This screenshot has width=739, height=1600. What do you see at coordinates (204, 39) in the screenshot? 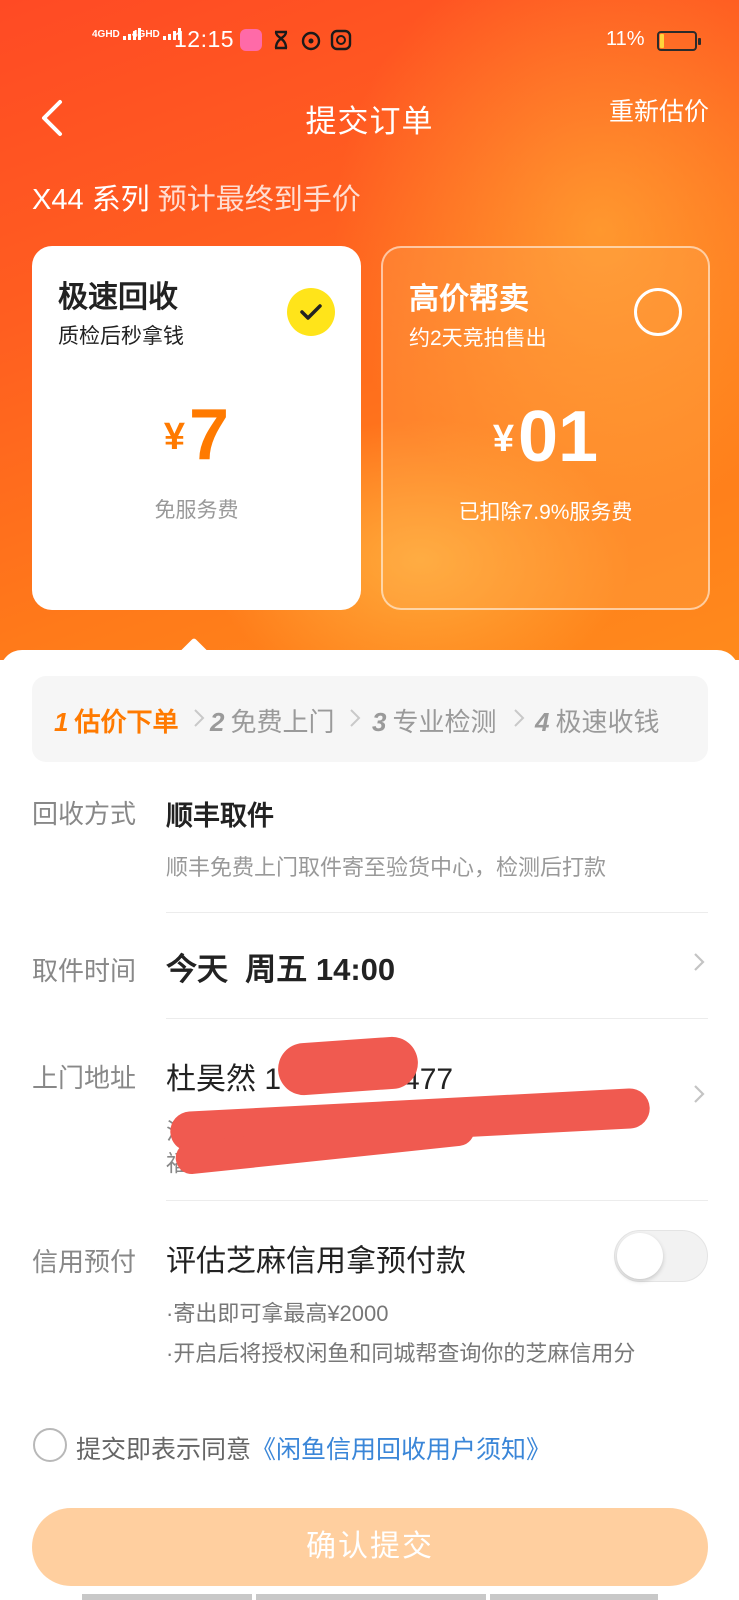
I see `status-time: 12:15` at bounding box center [204, 39].